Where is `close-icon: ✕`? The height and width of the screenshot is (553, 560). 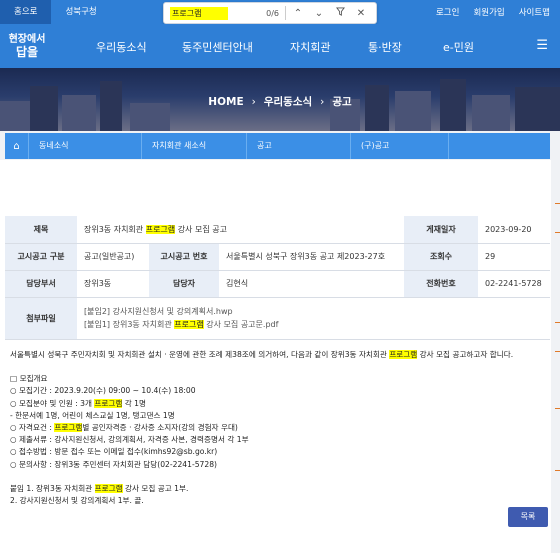
close-icon: ✕ is located at coordinates (361, 13).